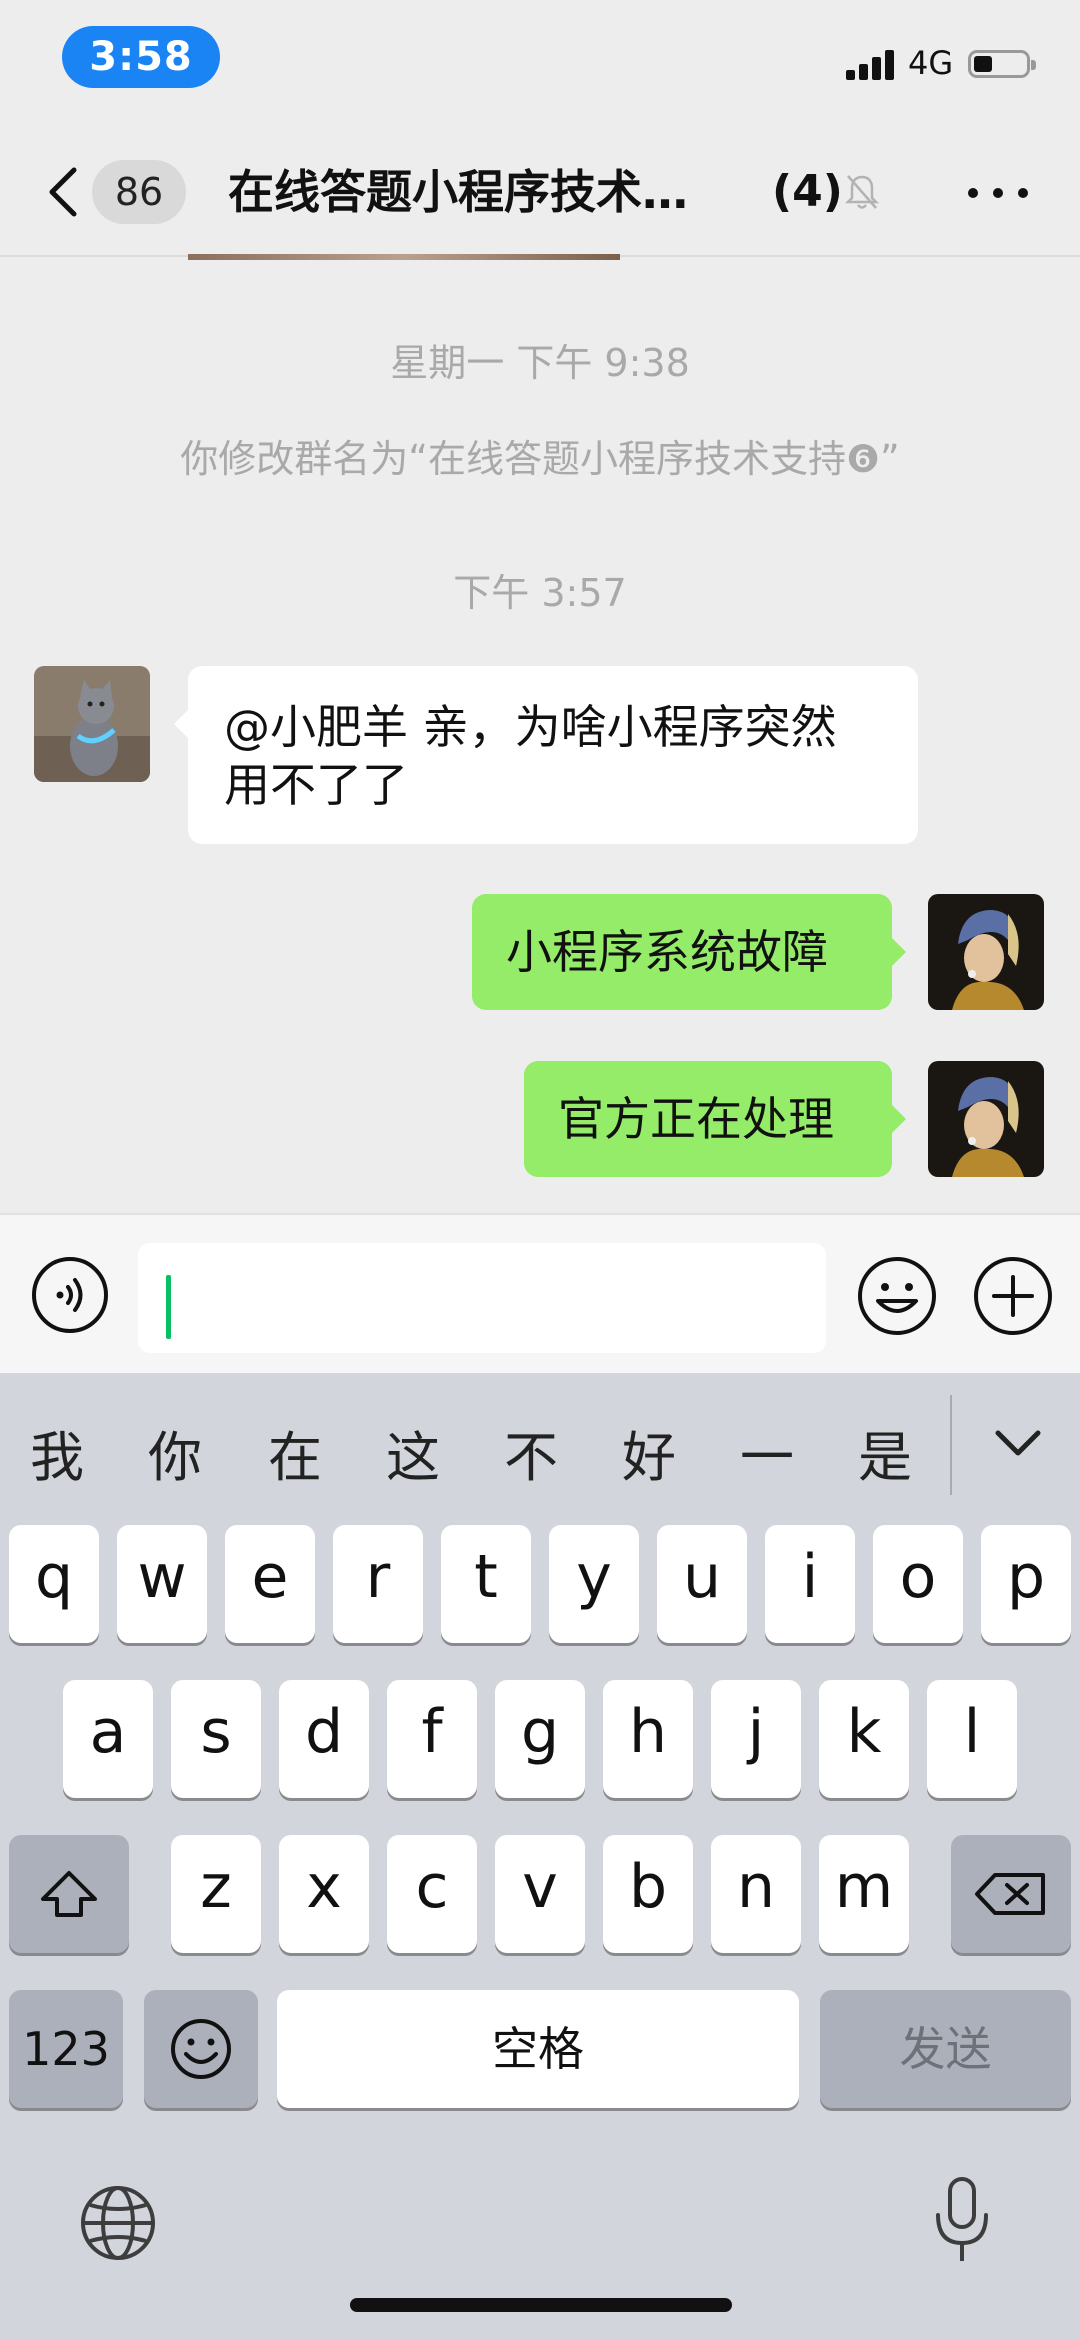  What do you see at coordinates (216, 1739) in the screenshot?
I see `key-s: s` at bounding box center [216, 1739].